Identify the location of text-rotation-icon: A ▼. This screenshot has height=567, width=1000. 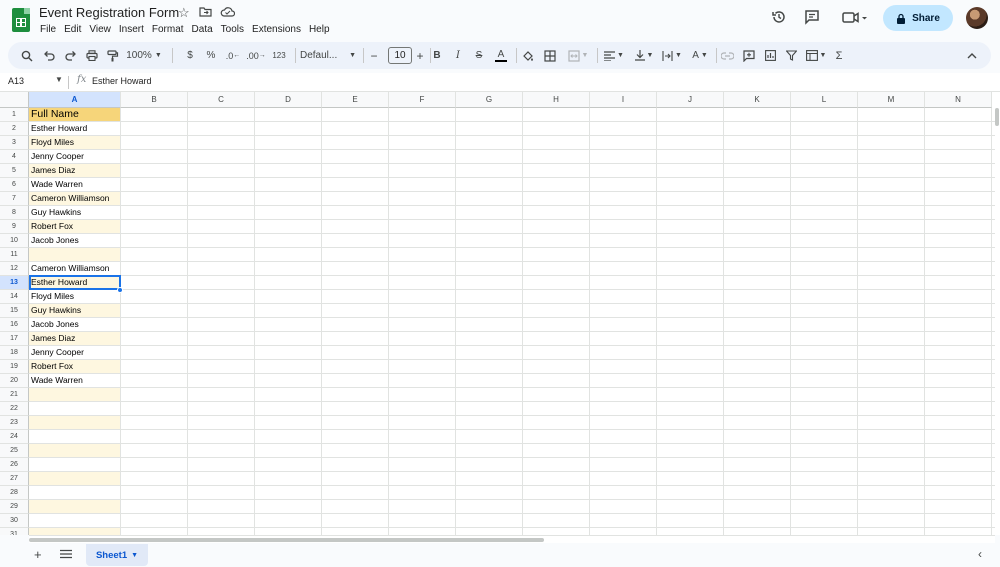
(700, 55).